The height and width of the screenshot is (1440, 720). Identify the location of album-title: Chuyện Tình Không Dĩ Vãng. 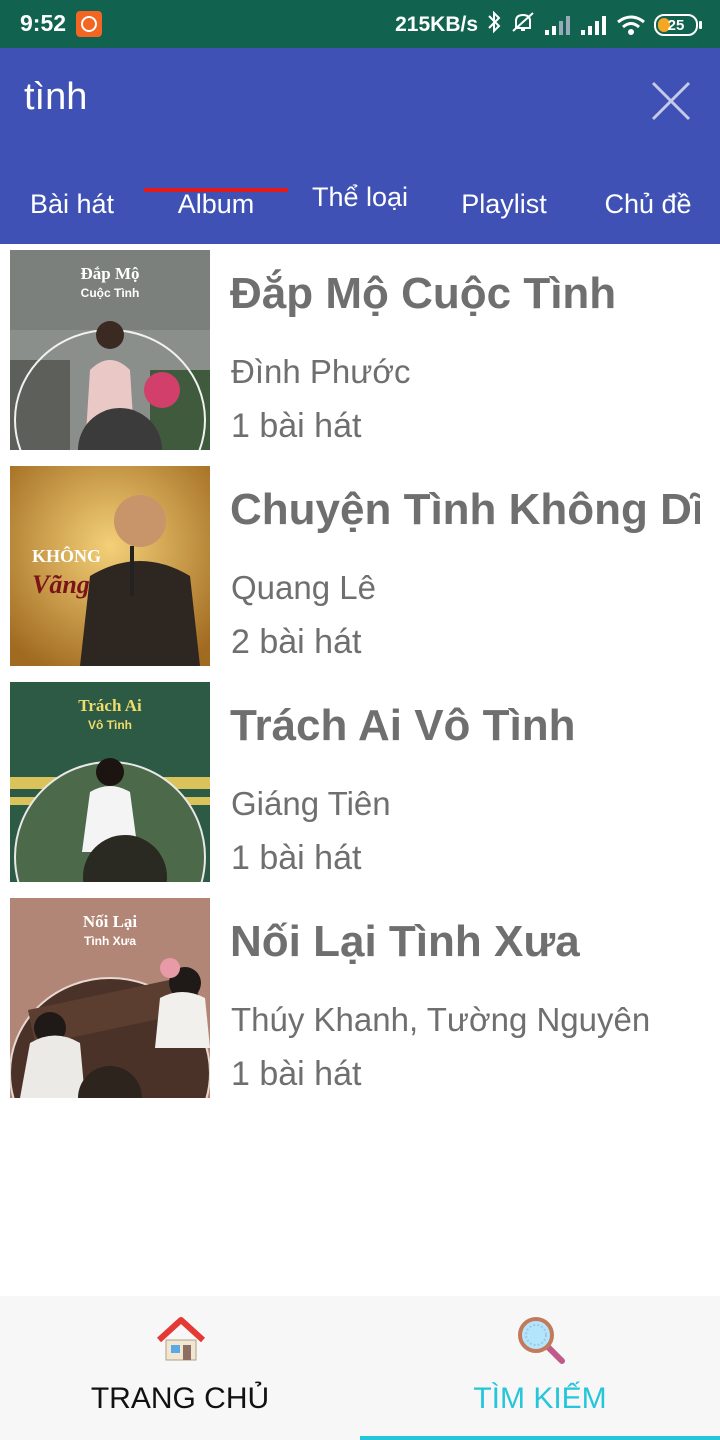
(465, 509).